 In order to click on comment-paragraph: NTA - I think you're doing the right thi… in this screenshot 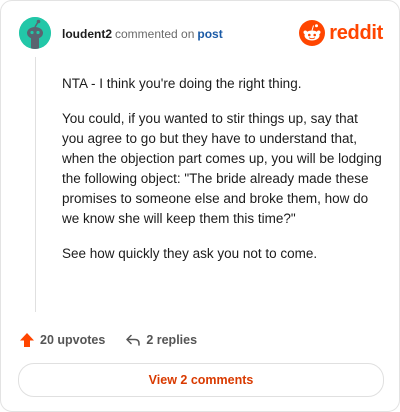, I will do `click(182, 83)`.